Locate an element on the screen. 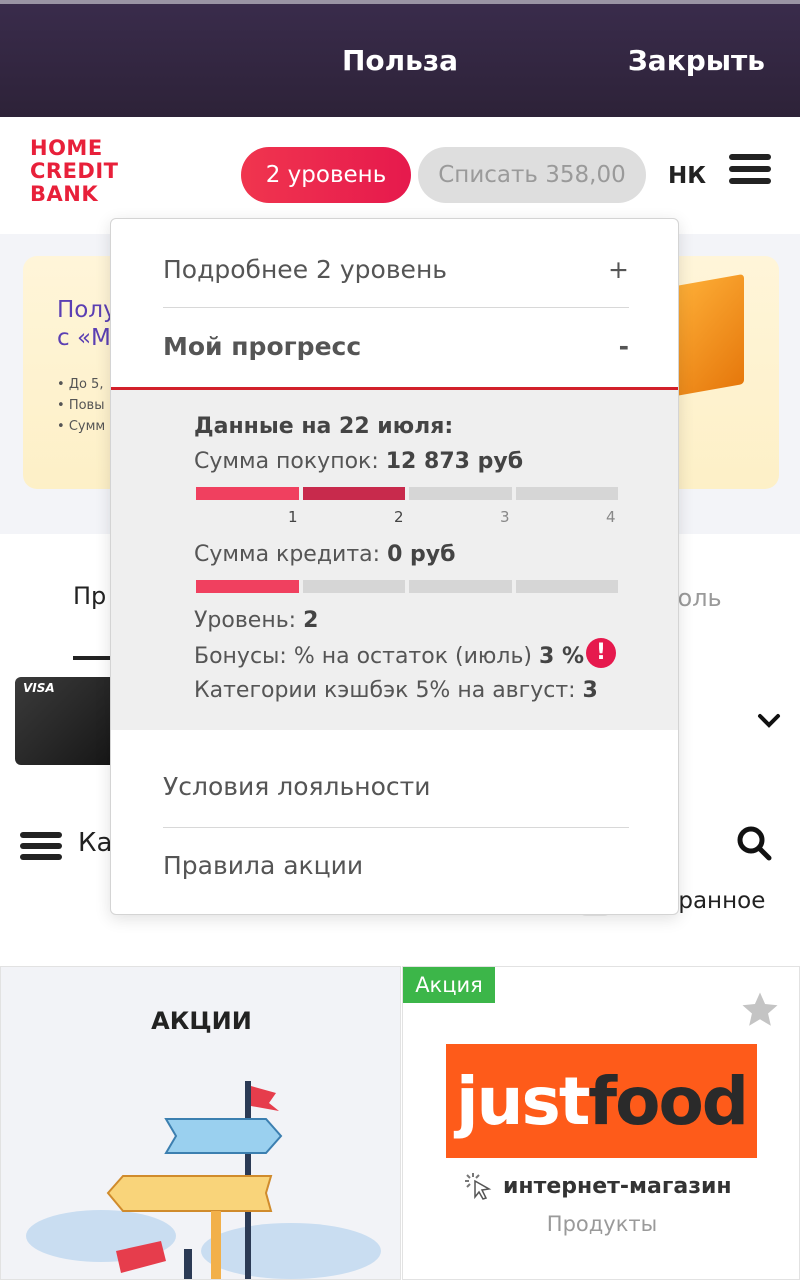 The image size is (800, 1280). level-details-item: Подробнее 2 уровень + is located at coordinates (396, 269).